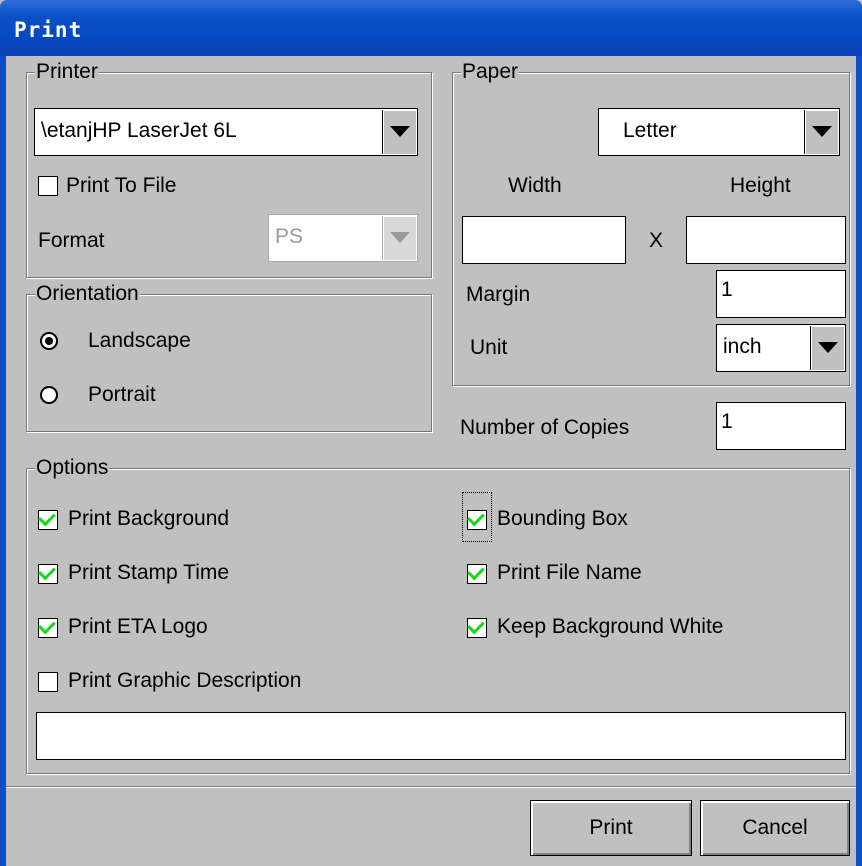 The image size is (862, 866). Describe the element at coordinates (67, 72) in the screenshot. I see `printer-legend: Printer` at that location.